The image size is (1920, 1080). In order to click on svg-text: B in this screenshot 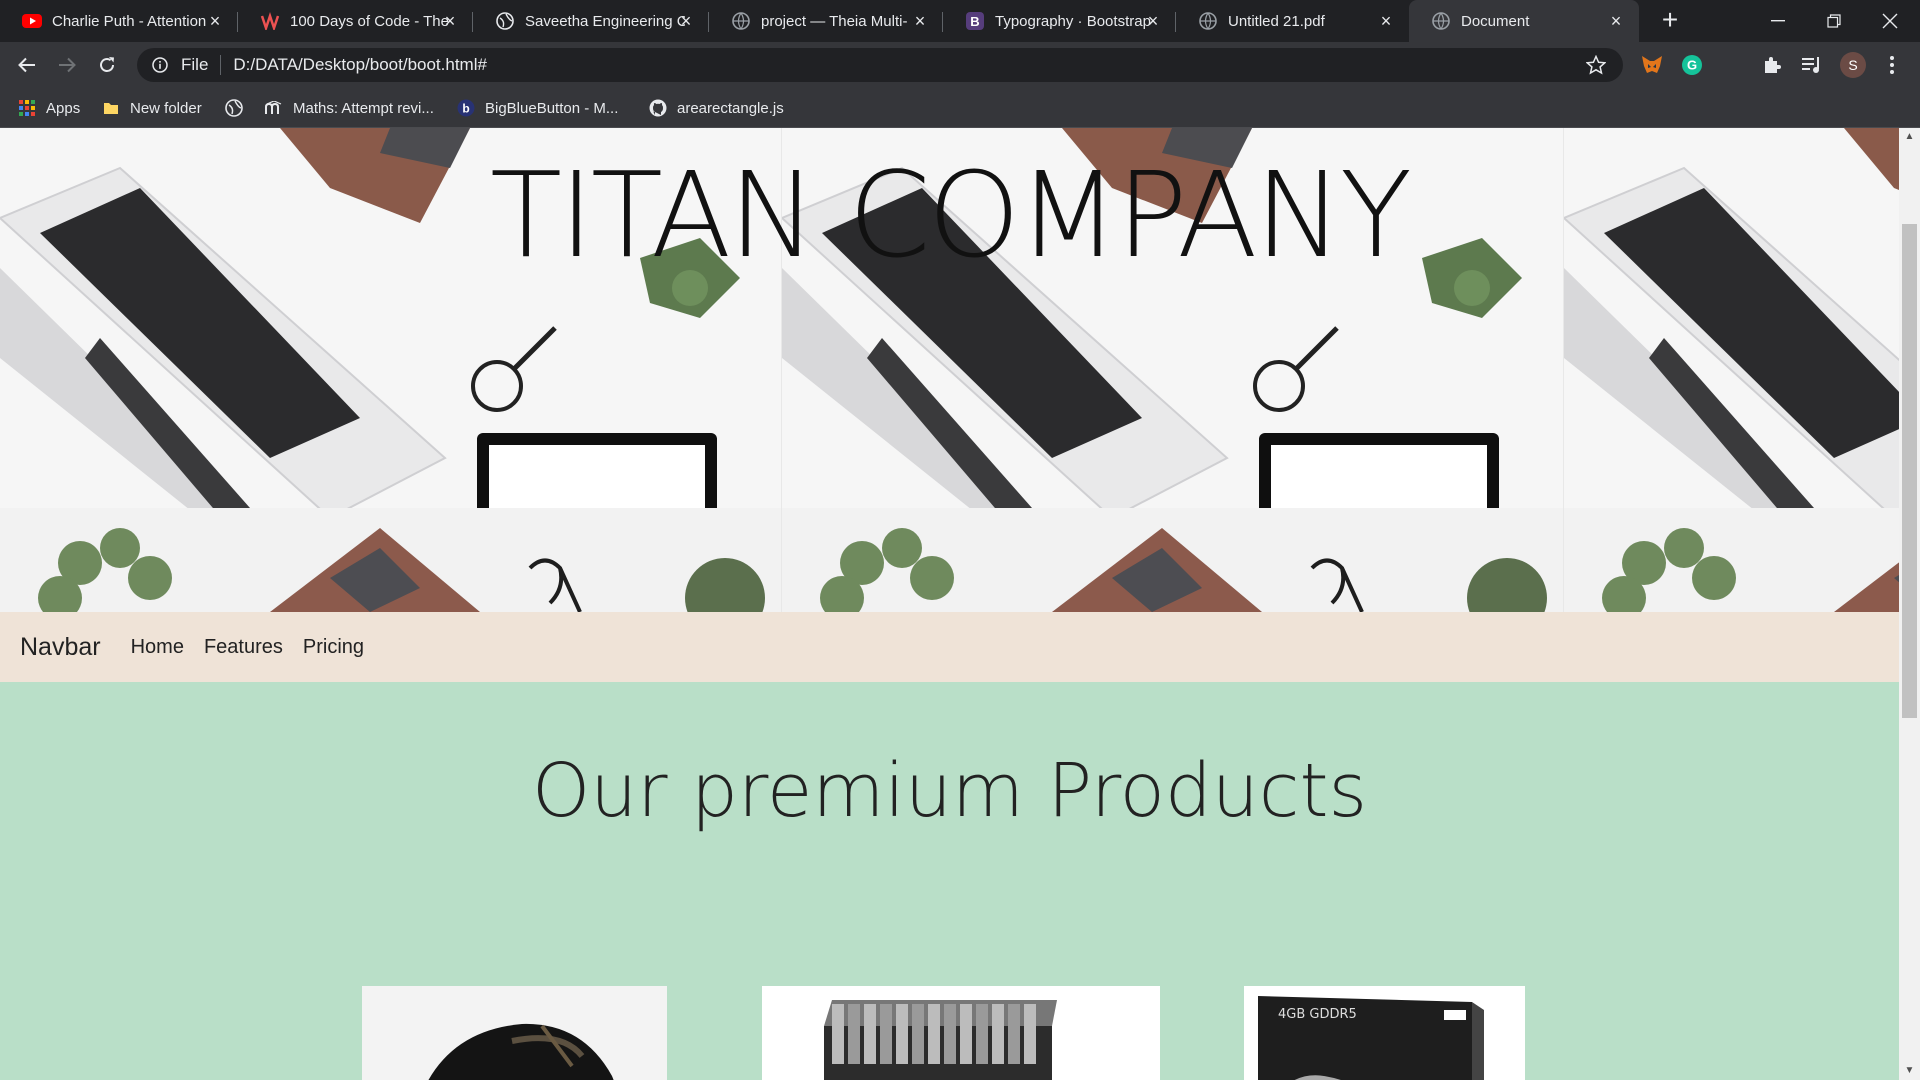, I will do `click(974, 21)`.